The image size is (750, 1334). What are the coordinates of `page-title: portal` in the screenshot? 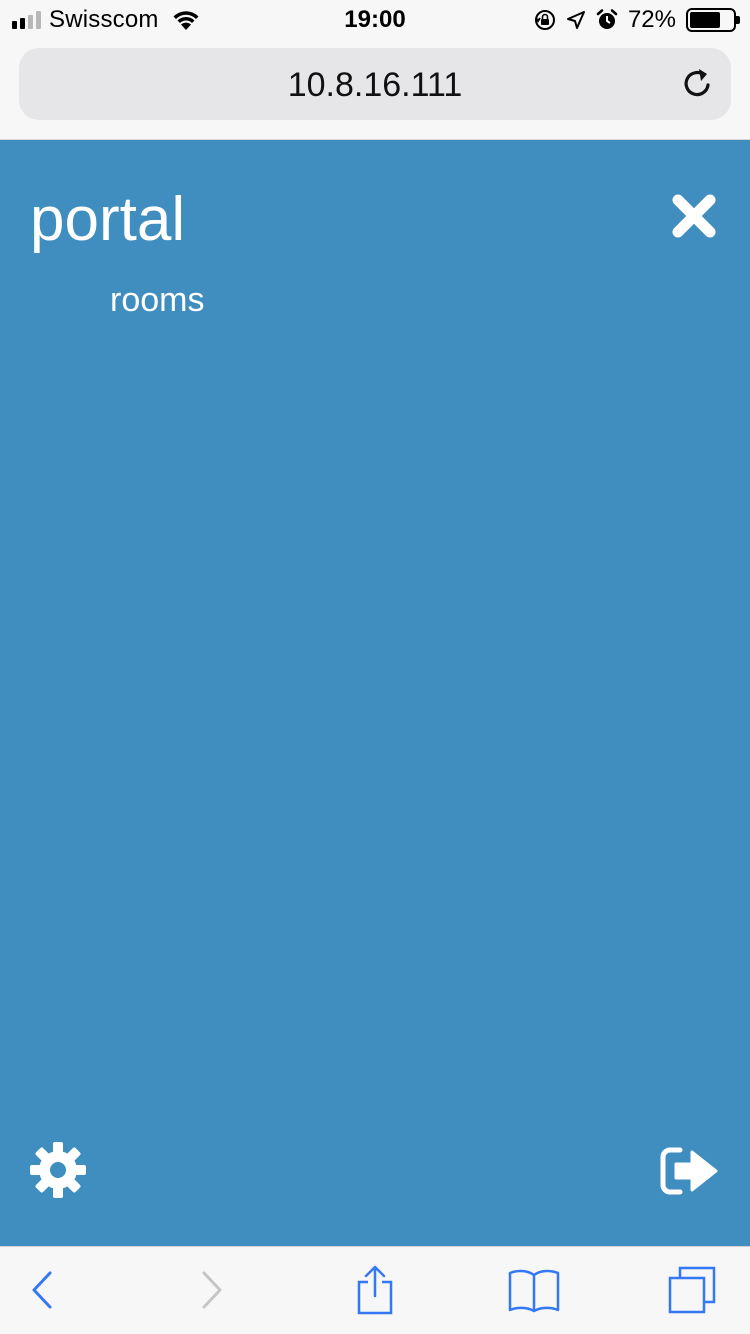 It's located at (108, 219).